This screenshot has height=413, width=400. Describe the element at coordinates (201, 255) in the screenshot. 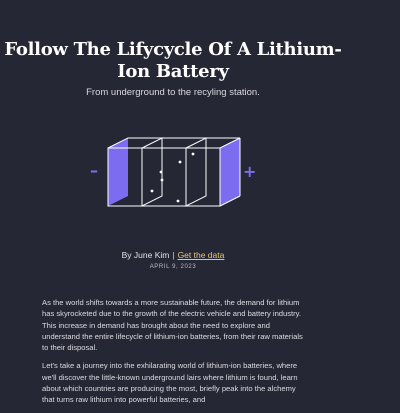

I see `get-data-link: Get the data` at that location.